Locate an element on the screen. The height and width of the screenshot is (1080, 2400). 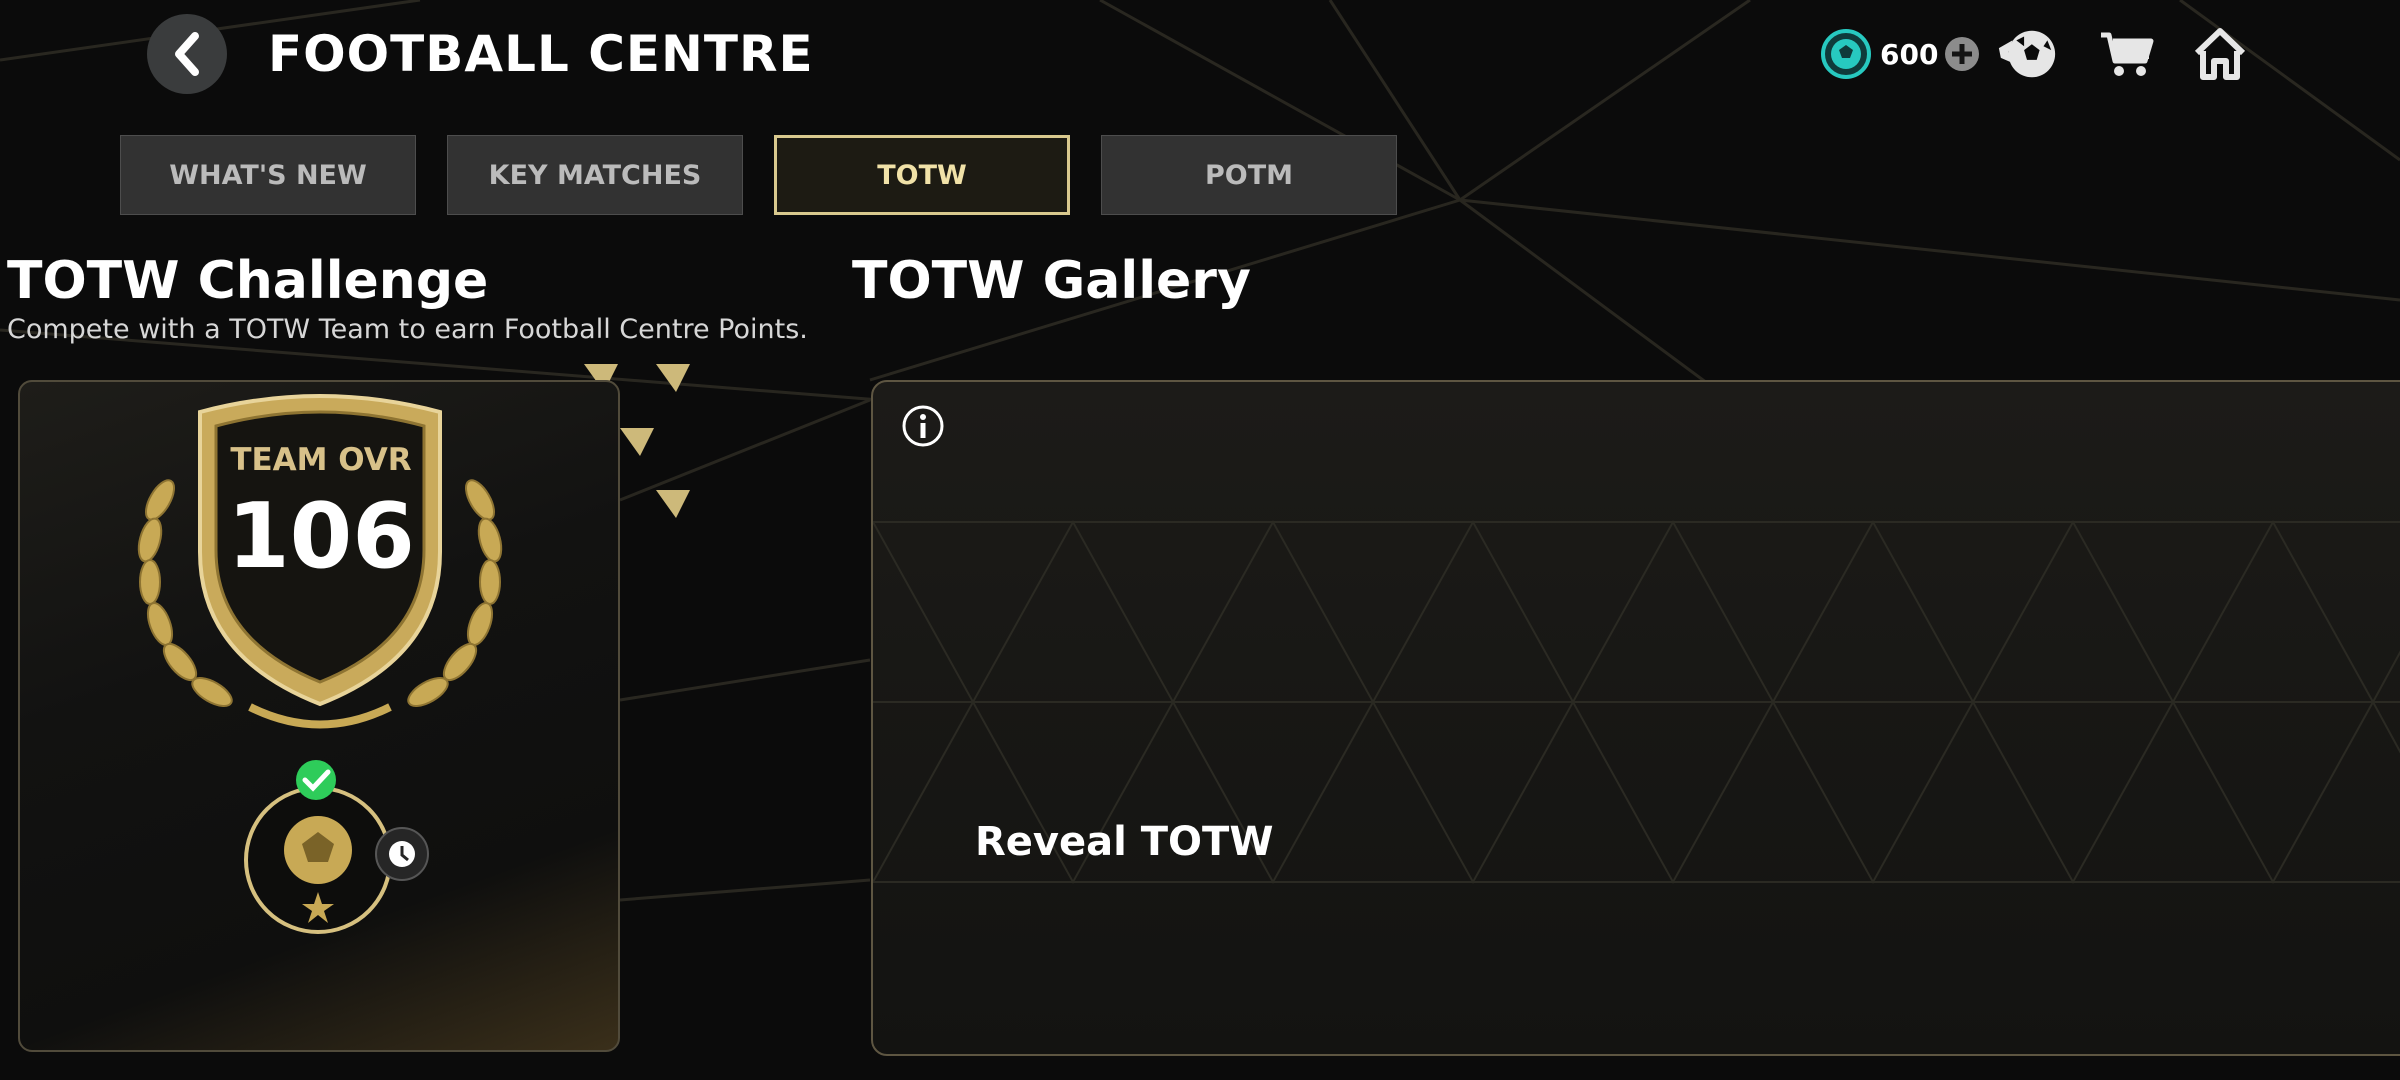
cart-icon is located at coordinates (2127, 54).